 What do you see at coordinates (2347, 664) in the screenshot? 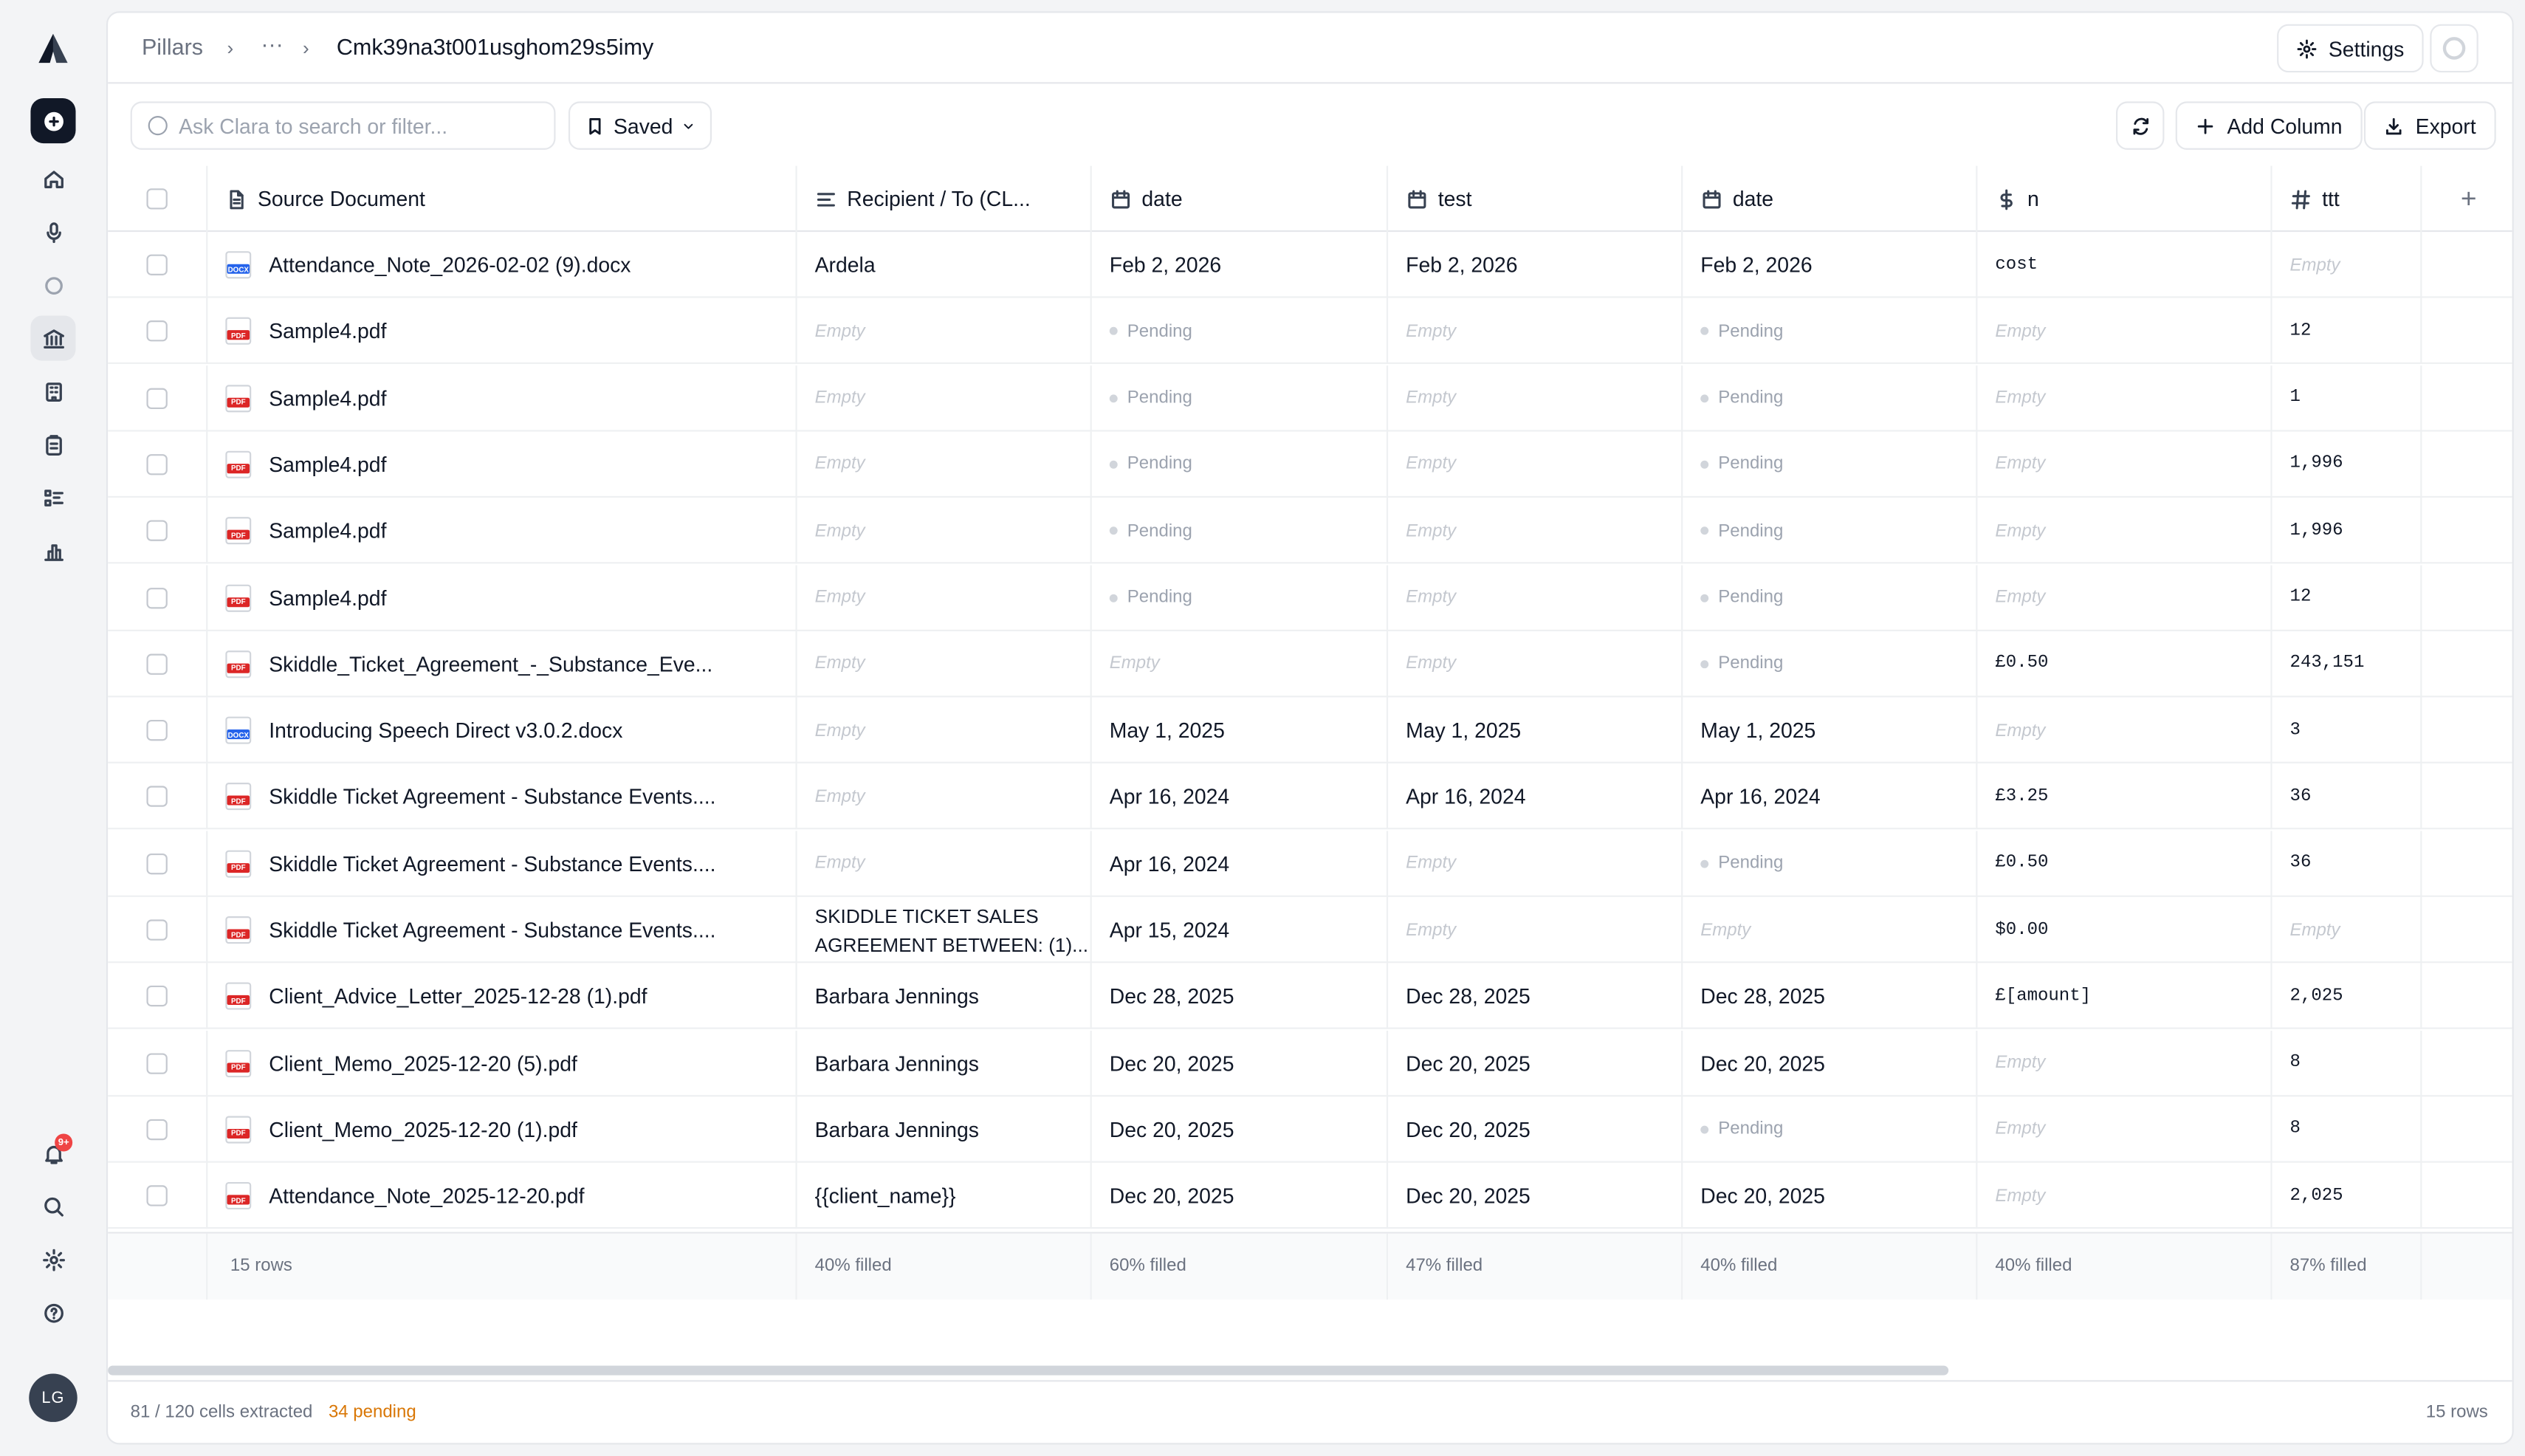
I see `table-cell: 243,151` at bounding box center [2347, 664].